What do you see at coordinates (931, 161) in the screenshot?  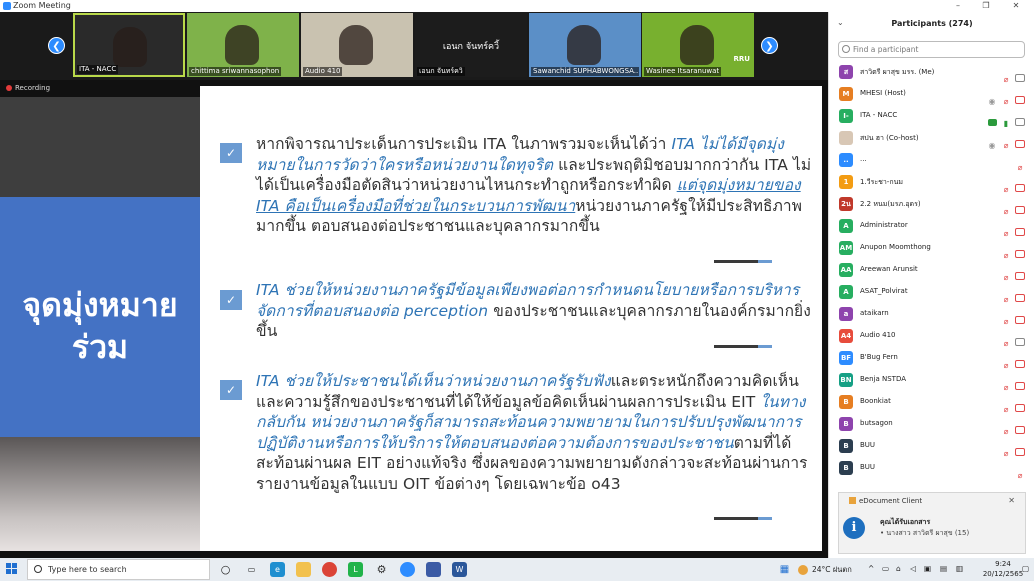 I see `participant-row: ..... ⌀` at bounding box center [931, 161].